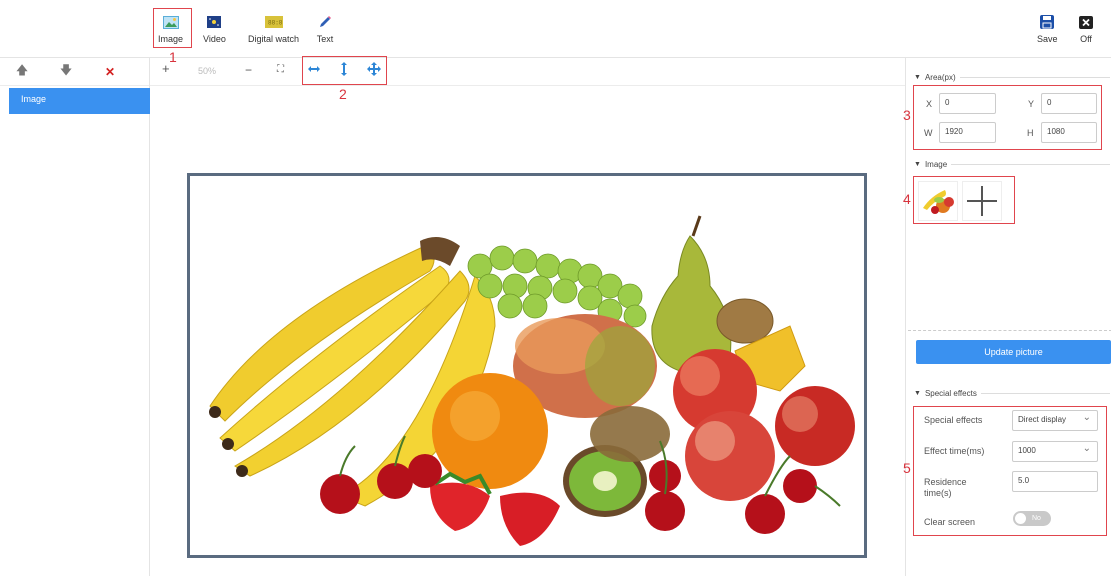 The height and width of the screenshot is (576, 1111). I want to click on video-icon, so click(214, 22).